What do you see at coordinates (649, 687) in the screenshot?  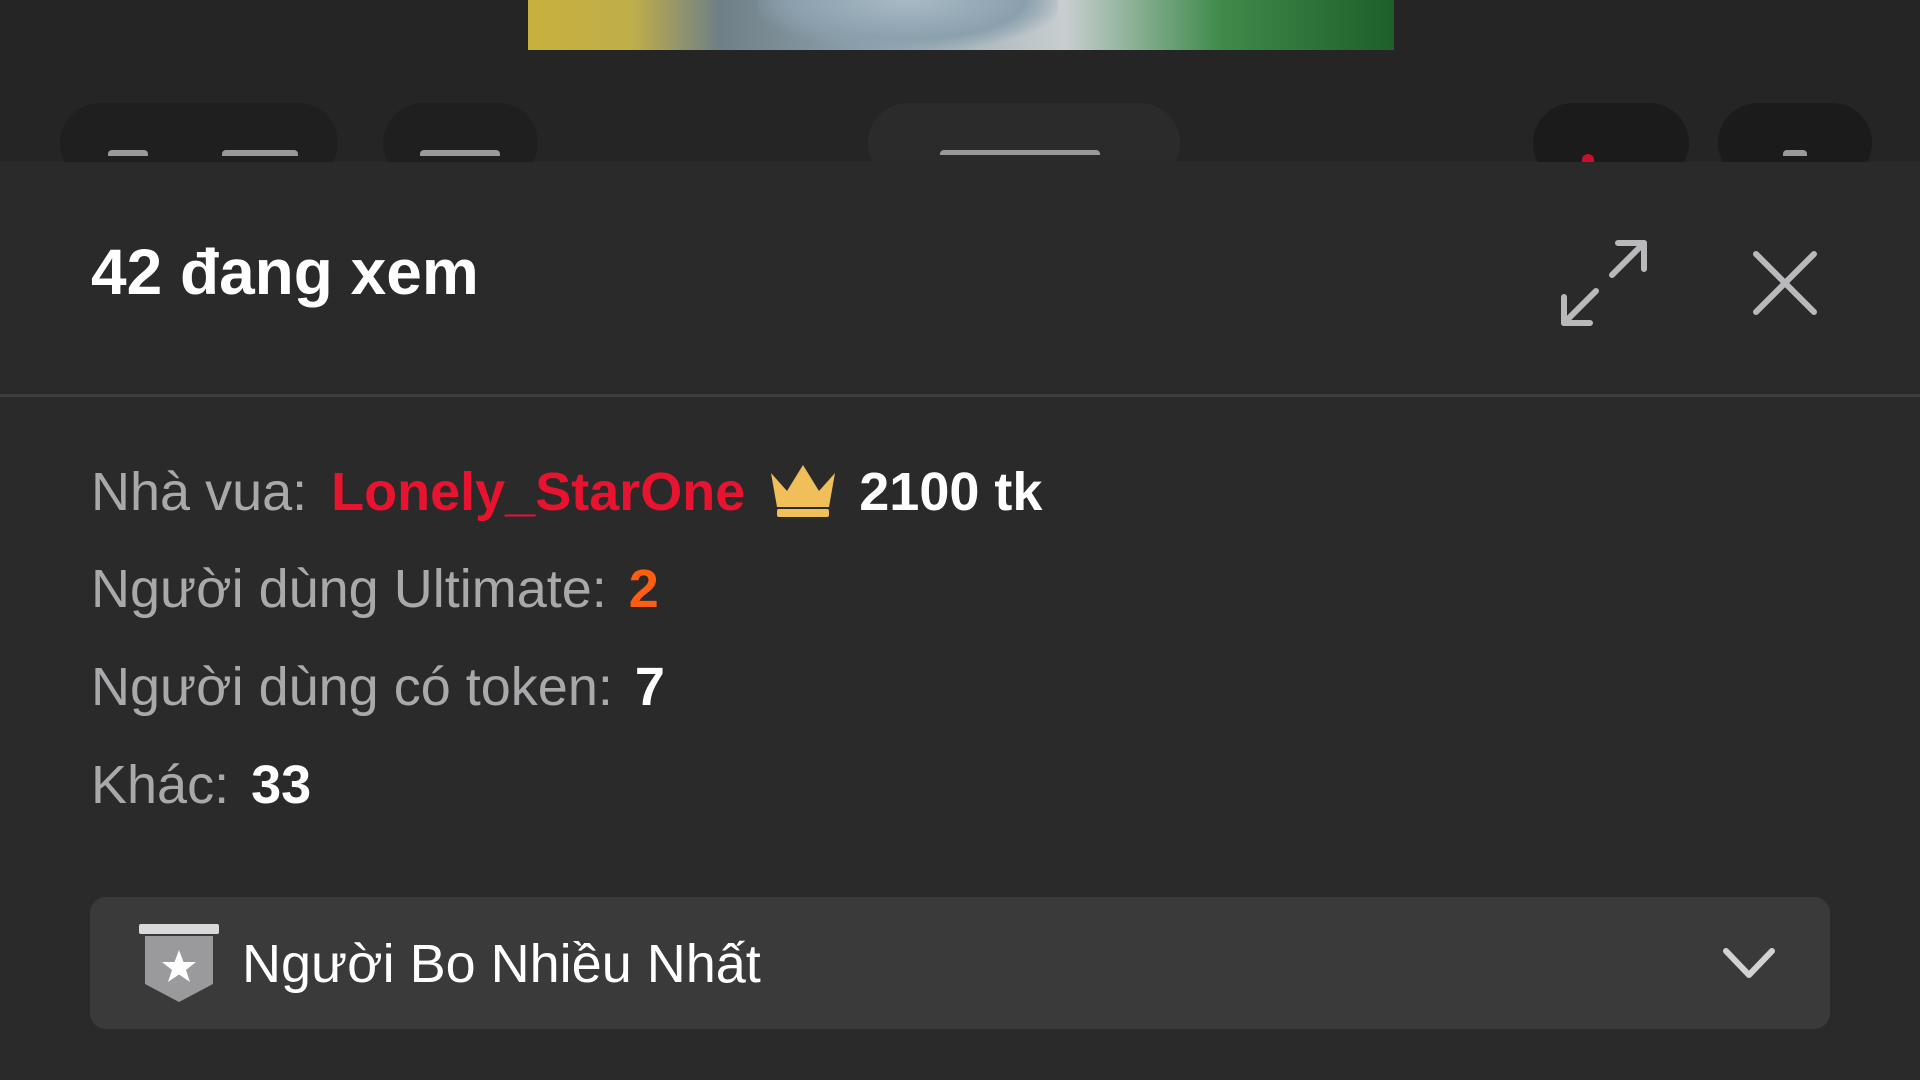 I see `token-users-count: 7` at bounding box center [649, 687].